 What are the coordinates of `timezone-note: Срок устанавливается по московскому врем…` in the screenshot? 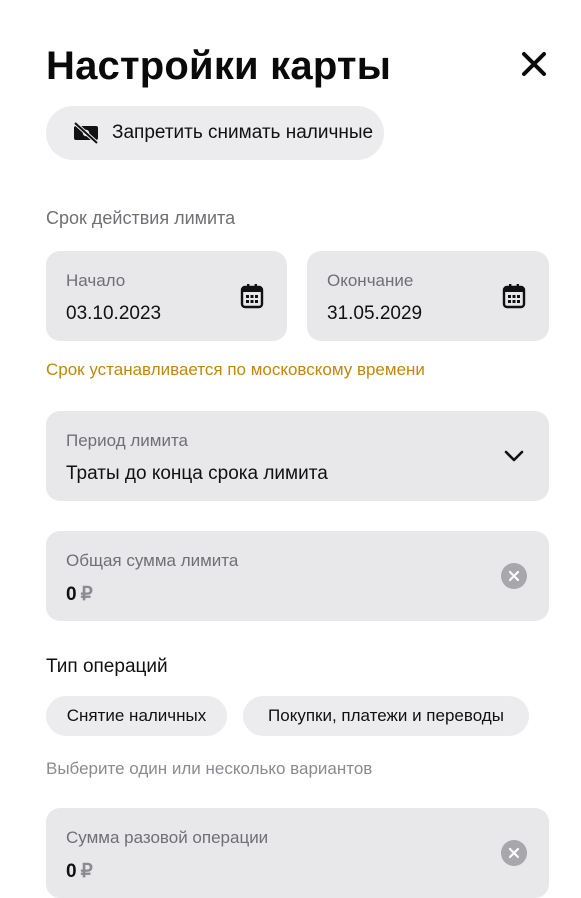 It's located at (235, 369).